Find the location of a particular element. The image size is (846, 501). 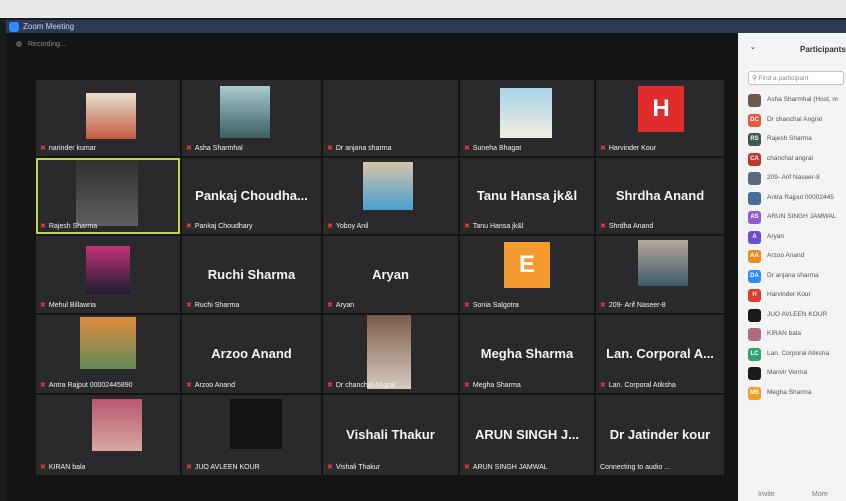

video-tile: ✖ Dr chanchal Angral is located at coordinates (390, 354).